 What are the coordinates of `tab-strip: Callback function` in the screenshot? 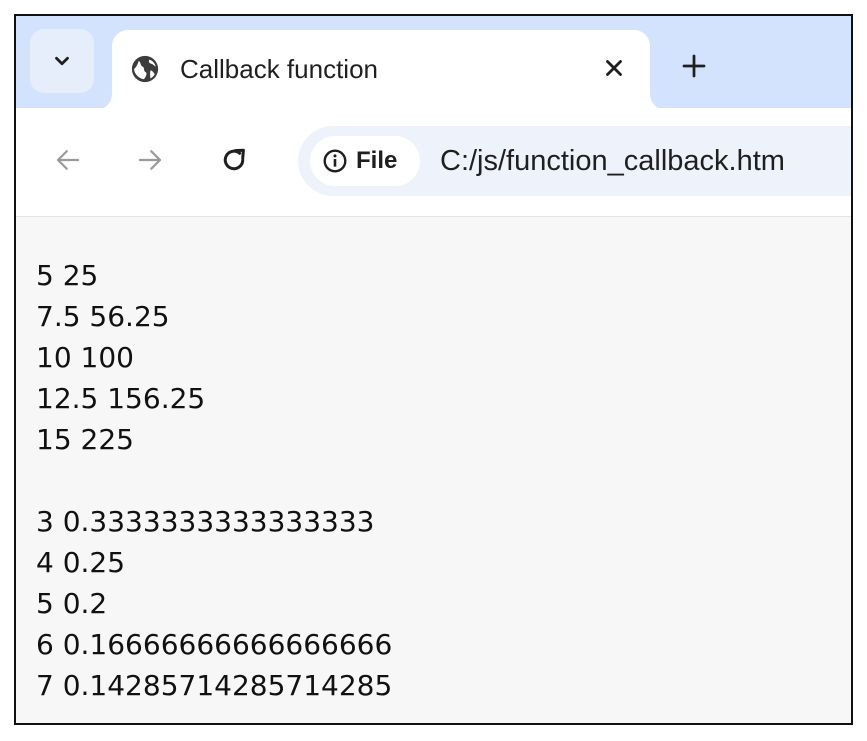 It's located at (433, 63).